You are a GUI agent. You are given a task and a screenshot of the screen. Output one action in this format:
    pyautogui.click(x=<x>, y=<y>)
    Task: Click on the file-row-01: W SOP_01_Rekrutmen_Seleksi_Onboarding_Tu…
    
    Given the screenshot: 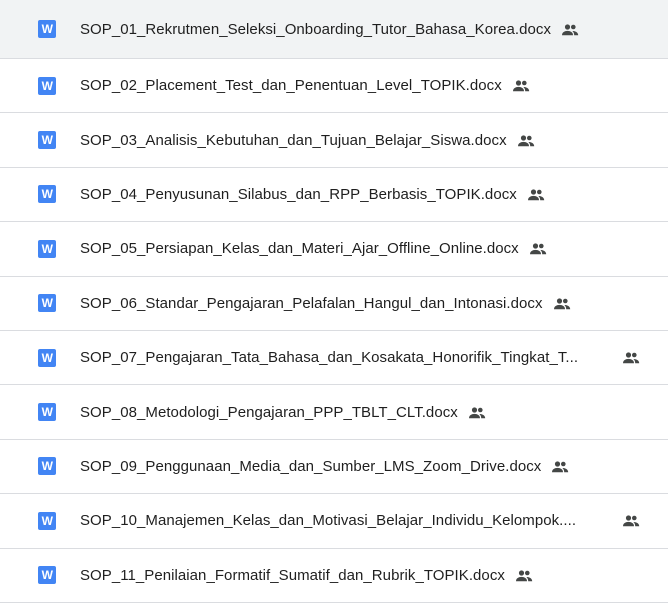 What is the action you would take?
    pyautogui.click(x=334, y=29)
    